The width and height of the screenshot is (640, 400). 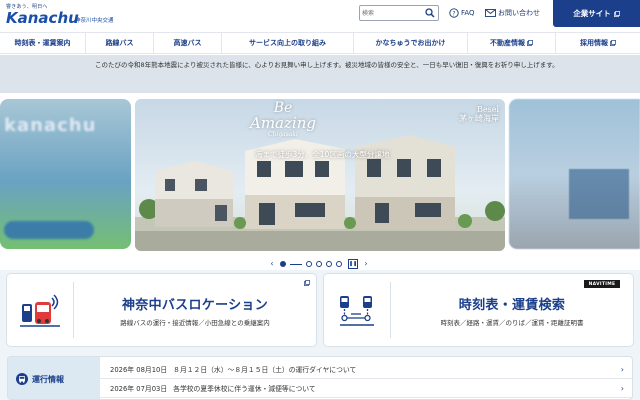 I want to click on bus-location-icon, so click(x=40, y=310).